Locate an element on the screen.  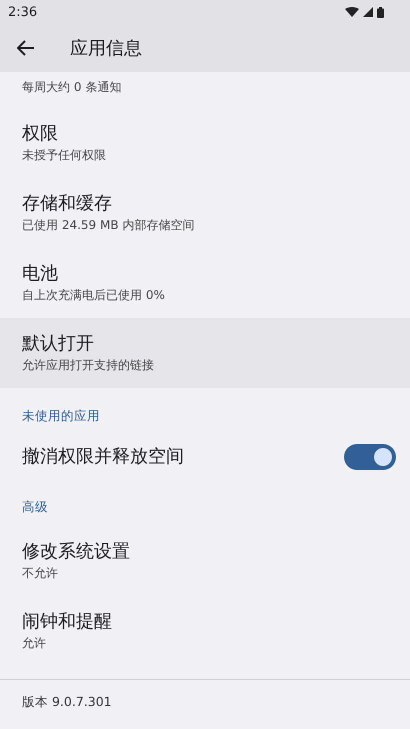
settings-item: 闹钟和提醒 允许 is located at coordinates (205, 631).